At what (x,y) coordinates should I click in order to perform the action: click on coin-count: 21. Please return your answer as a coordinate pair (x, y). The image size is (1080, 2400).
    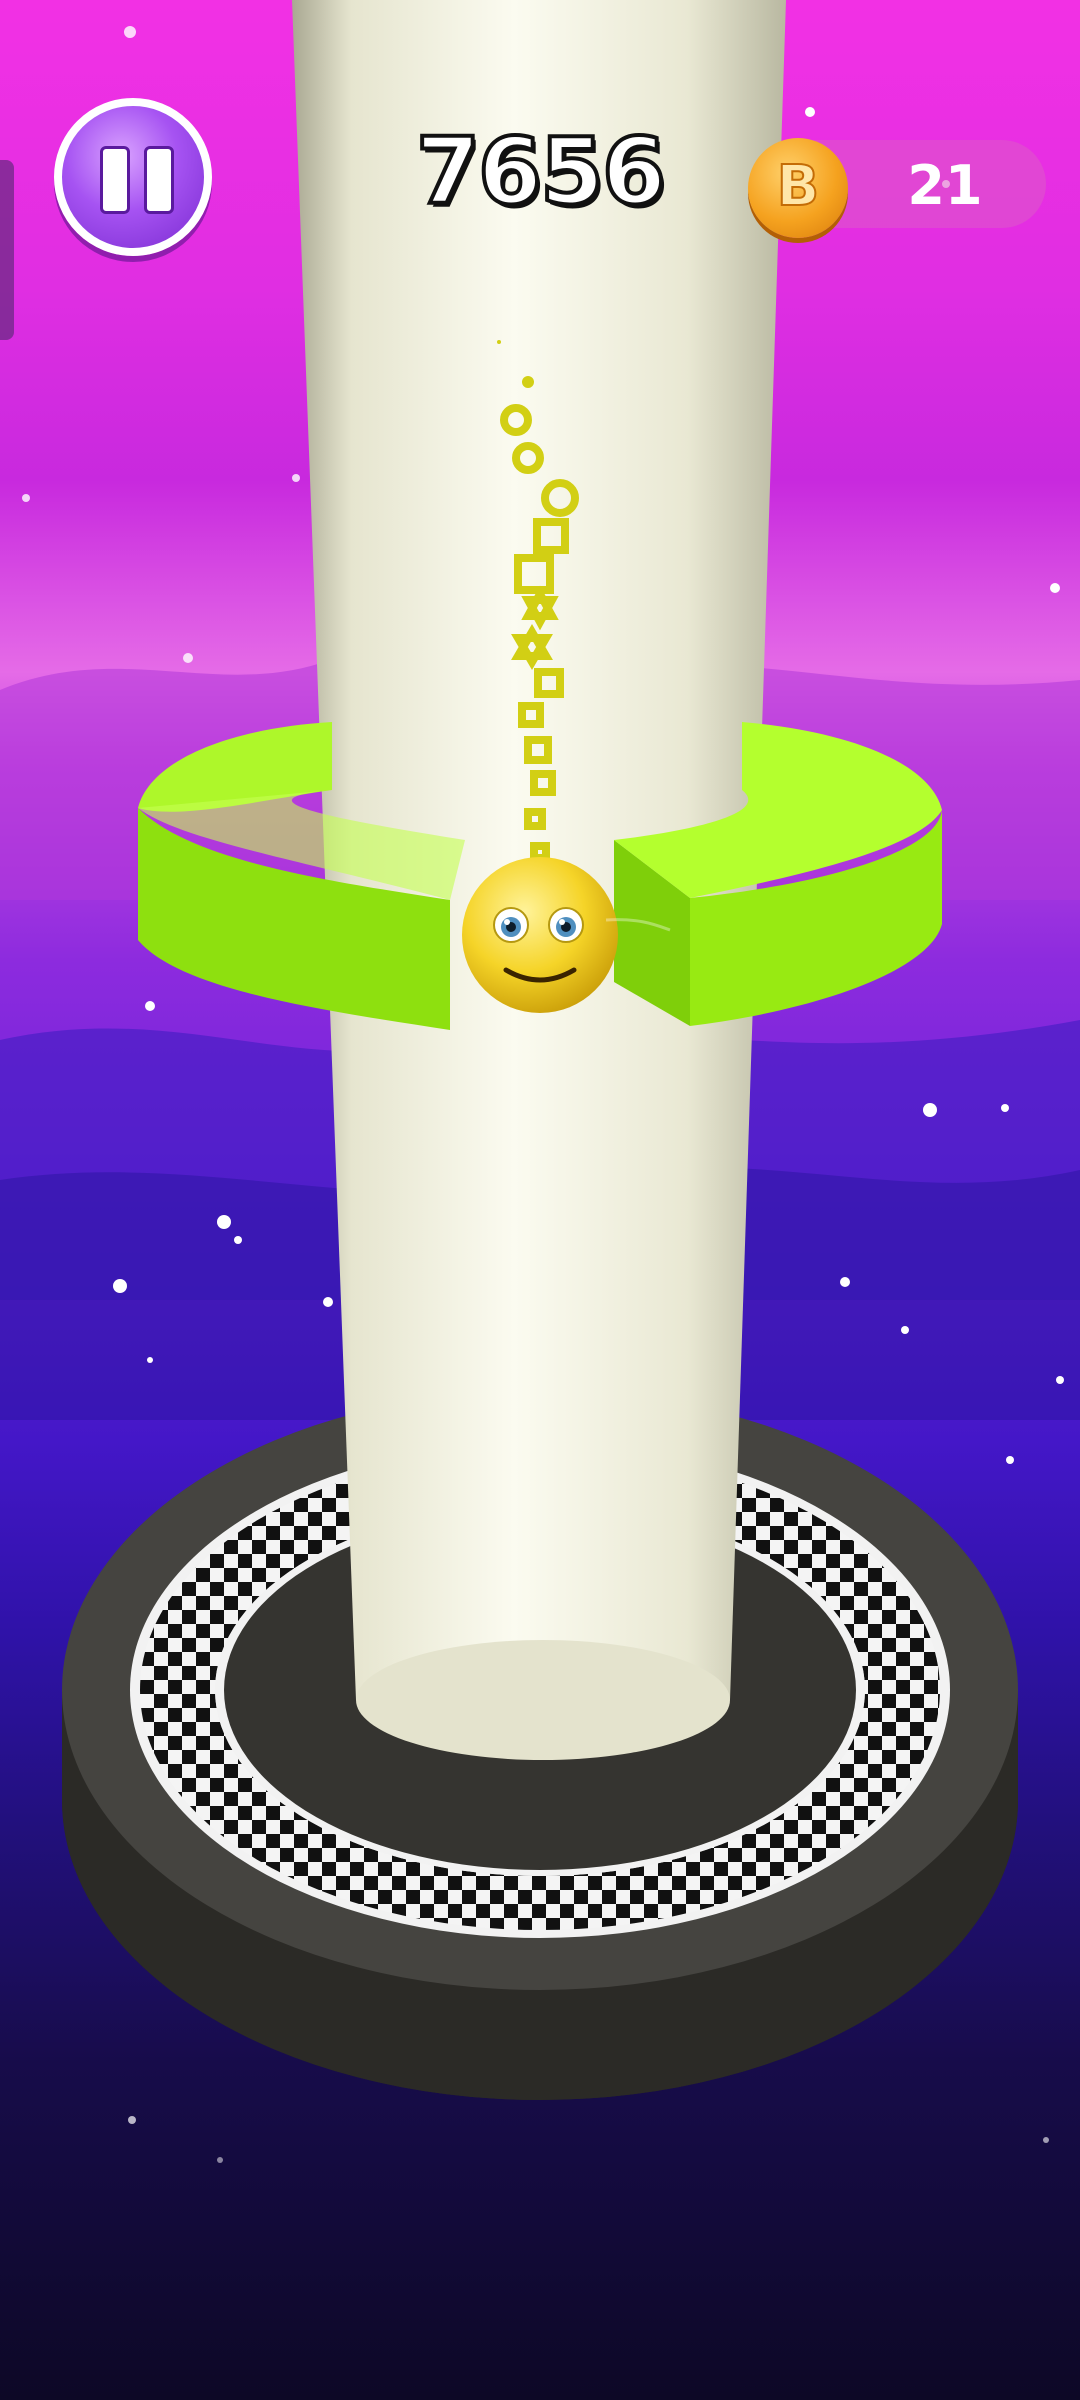
    Looking at the image, I should click on (945, 185).